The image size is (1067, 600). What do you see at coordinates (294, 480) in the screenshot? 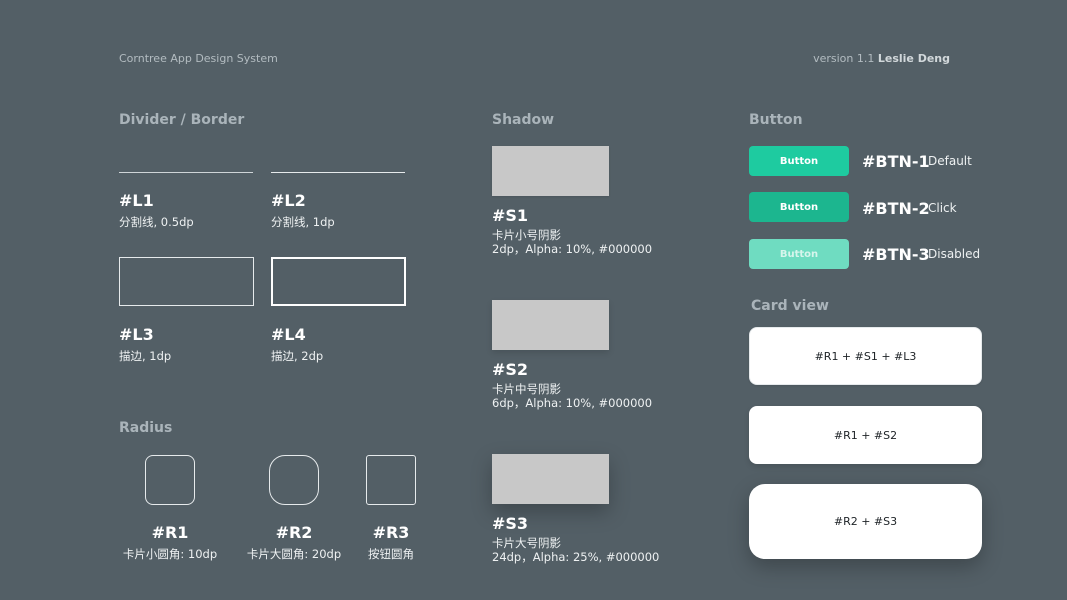
I see `radius-r2-sample` at bounding box center [294, 480].